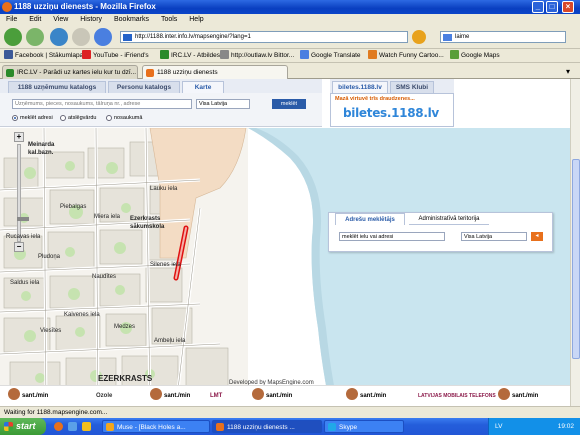 Image resolution: width=580 pixels, height=435 pixels. I want to click on task-skype: Skype, so click(364, 426).